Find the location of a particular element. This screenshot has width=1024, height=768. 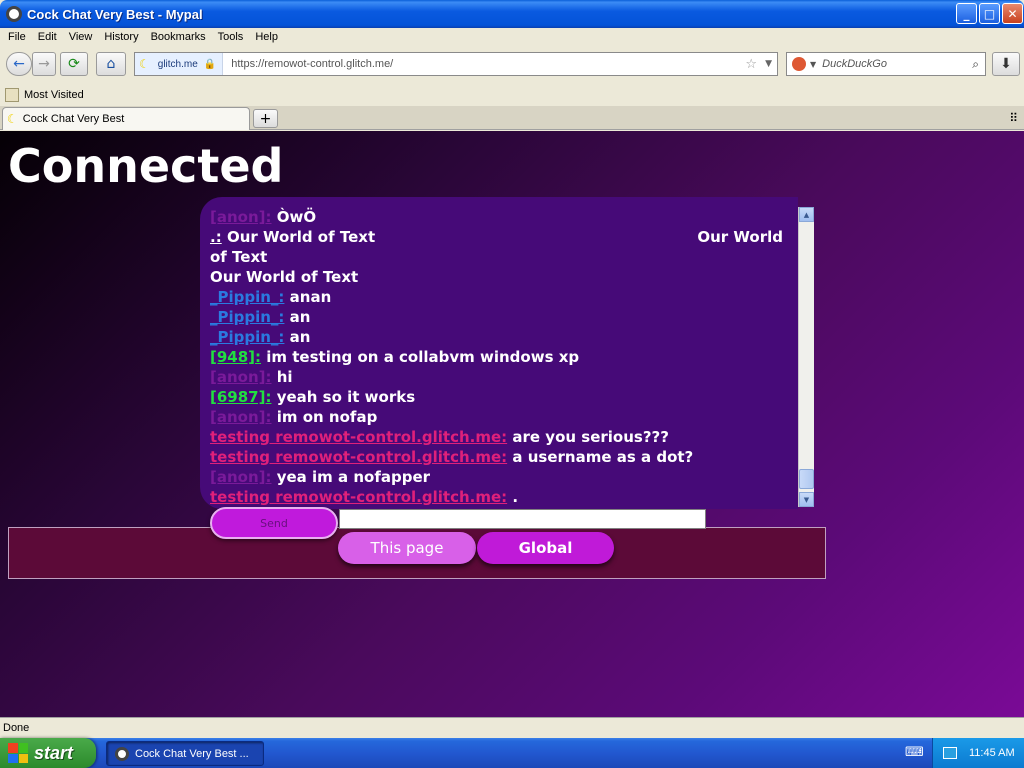

message-author: .: is located at coordinates (216, 237).